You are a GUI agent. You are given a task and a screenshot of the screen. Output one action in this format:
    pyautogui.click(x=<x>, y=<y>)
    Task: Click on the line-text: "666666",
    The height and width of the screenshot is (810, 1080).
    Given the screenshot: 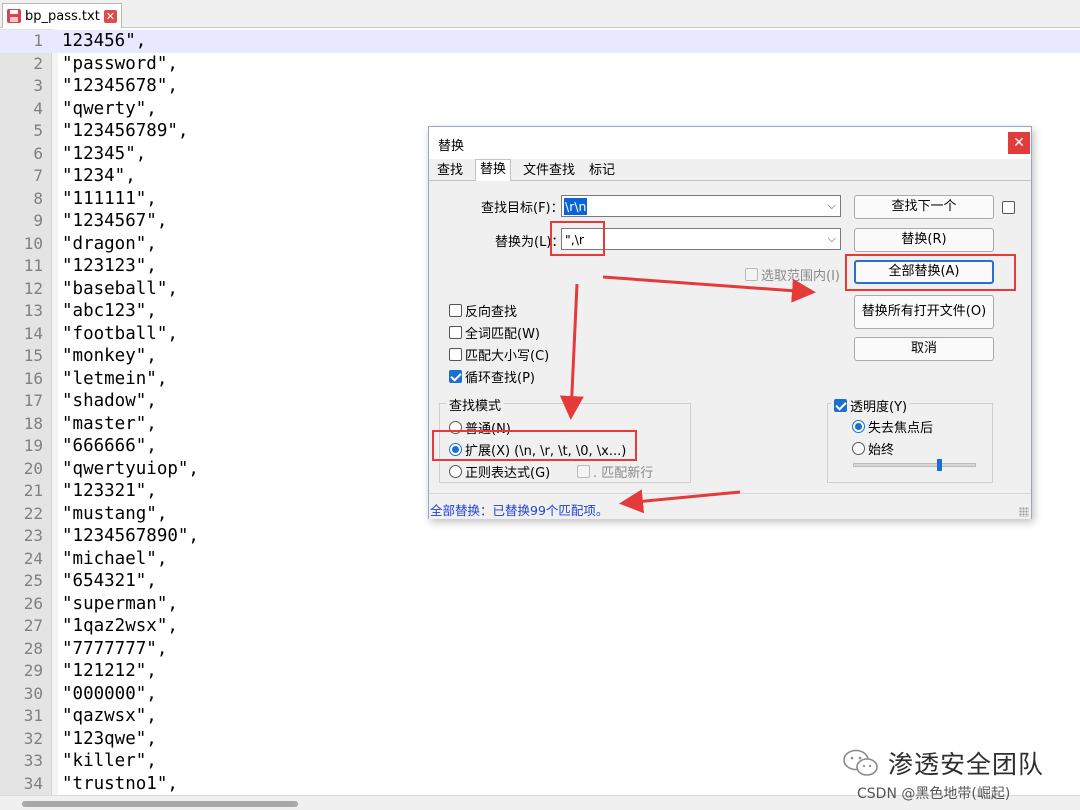 What is the action you would take?
    pyautogui.click(x=109, y=446)
    